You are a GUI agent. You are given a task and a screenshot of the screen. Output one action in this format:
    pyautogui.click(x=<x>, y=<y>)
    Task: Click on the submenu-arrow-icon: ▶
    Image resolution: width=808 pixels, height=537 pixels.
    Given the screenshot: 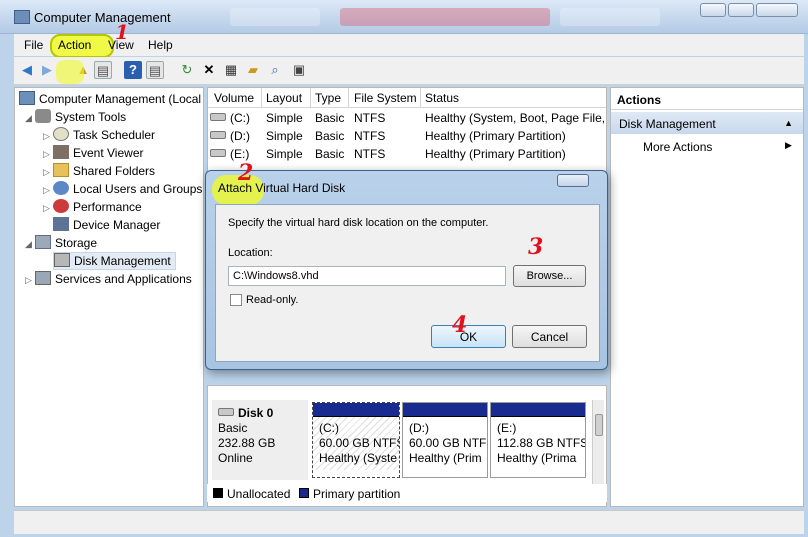 What is the action you would take?
    pyautogui.click(x=788, y=145)
    